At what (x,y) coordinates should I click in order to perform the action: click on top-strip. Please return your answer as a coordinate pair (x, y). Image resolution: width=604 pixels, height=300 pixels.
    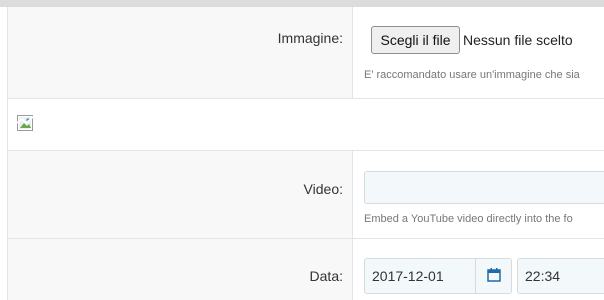
    Looking at the image, I should click on (302, 3).